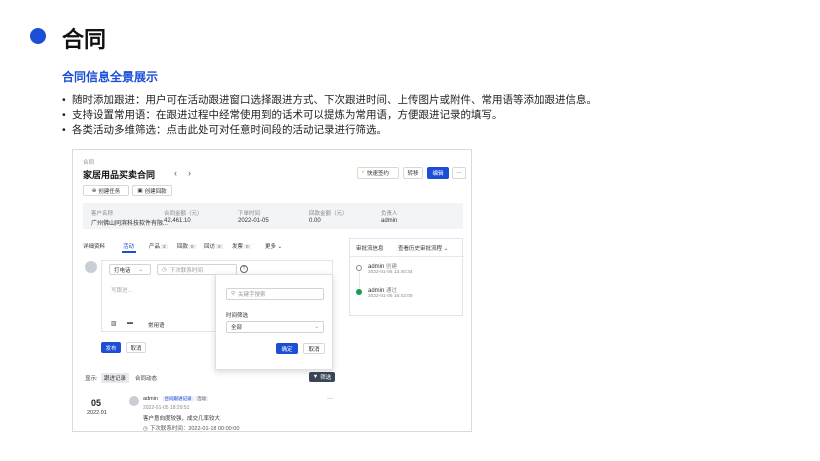 This screenshot has width=820, height=461. I want to click on step-pending-icon, so click(359, 268).